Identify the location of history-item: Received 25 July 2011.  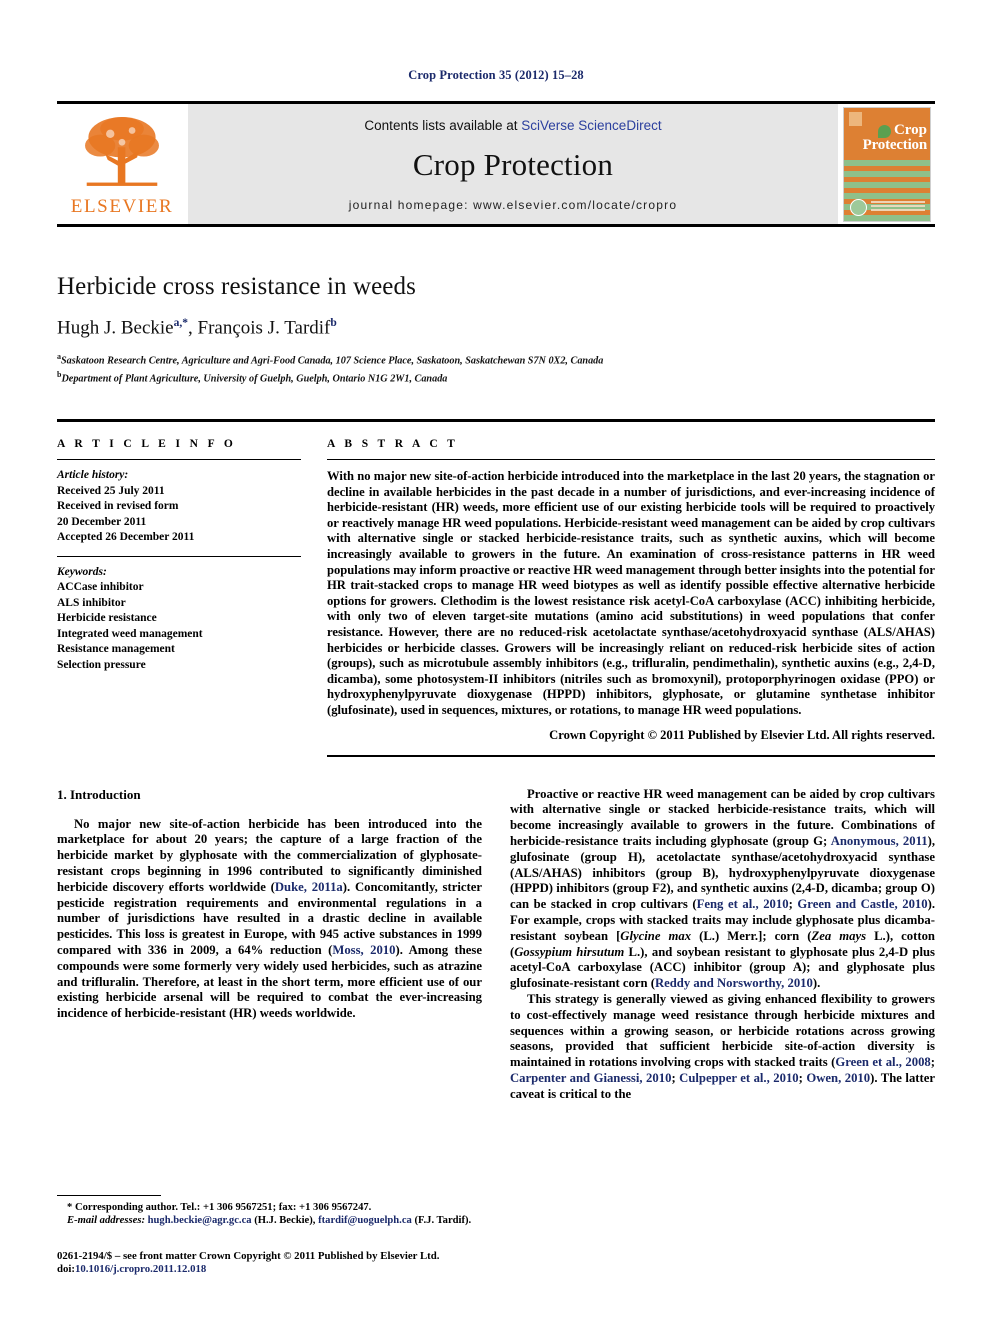
(111, 490).